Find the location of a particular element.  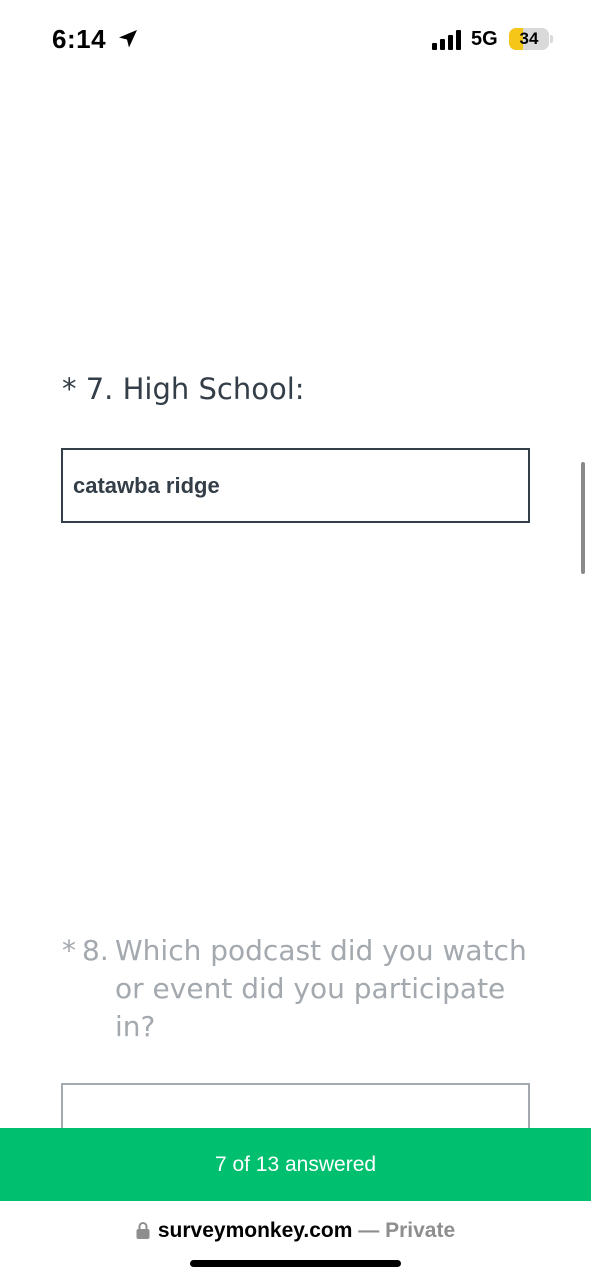

status-bar: 6:14 5G 34 is located at coordinates (295, 40).